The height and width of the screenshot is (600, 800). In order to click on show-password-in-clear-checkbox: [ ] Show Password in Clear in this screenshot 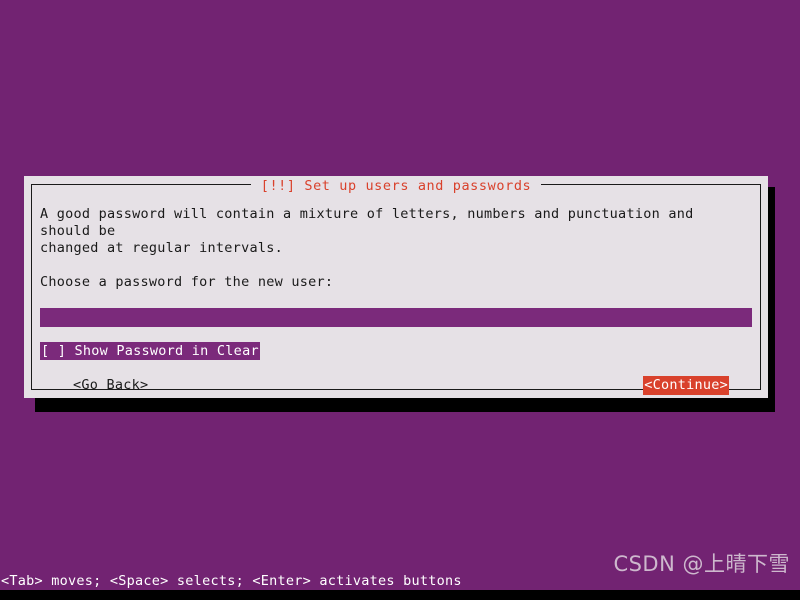, I will do `click(150, 351)`.